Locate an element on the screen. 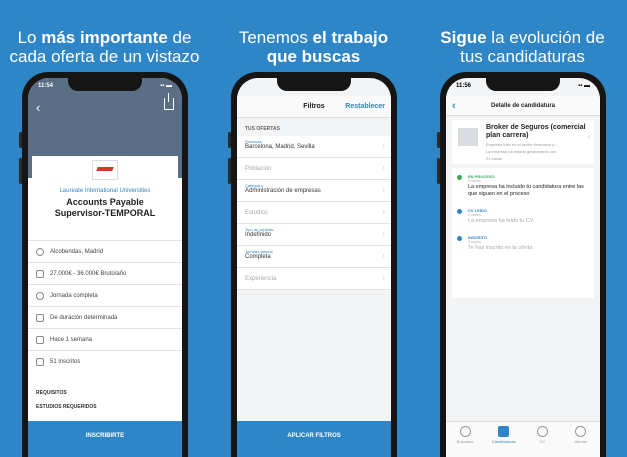 The width and height of the screenshot is (627, 457). section-label: TUS OFERTAS is located at coordinates (262, 129).